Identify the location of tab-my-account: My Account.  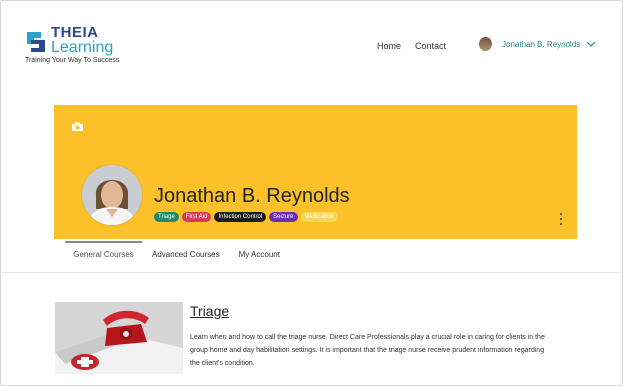
(259, 250).